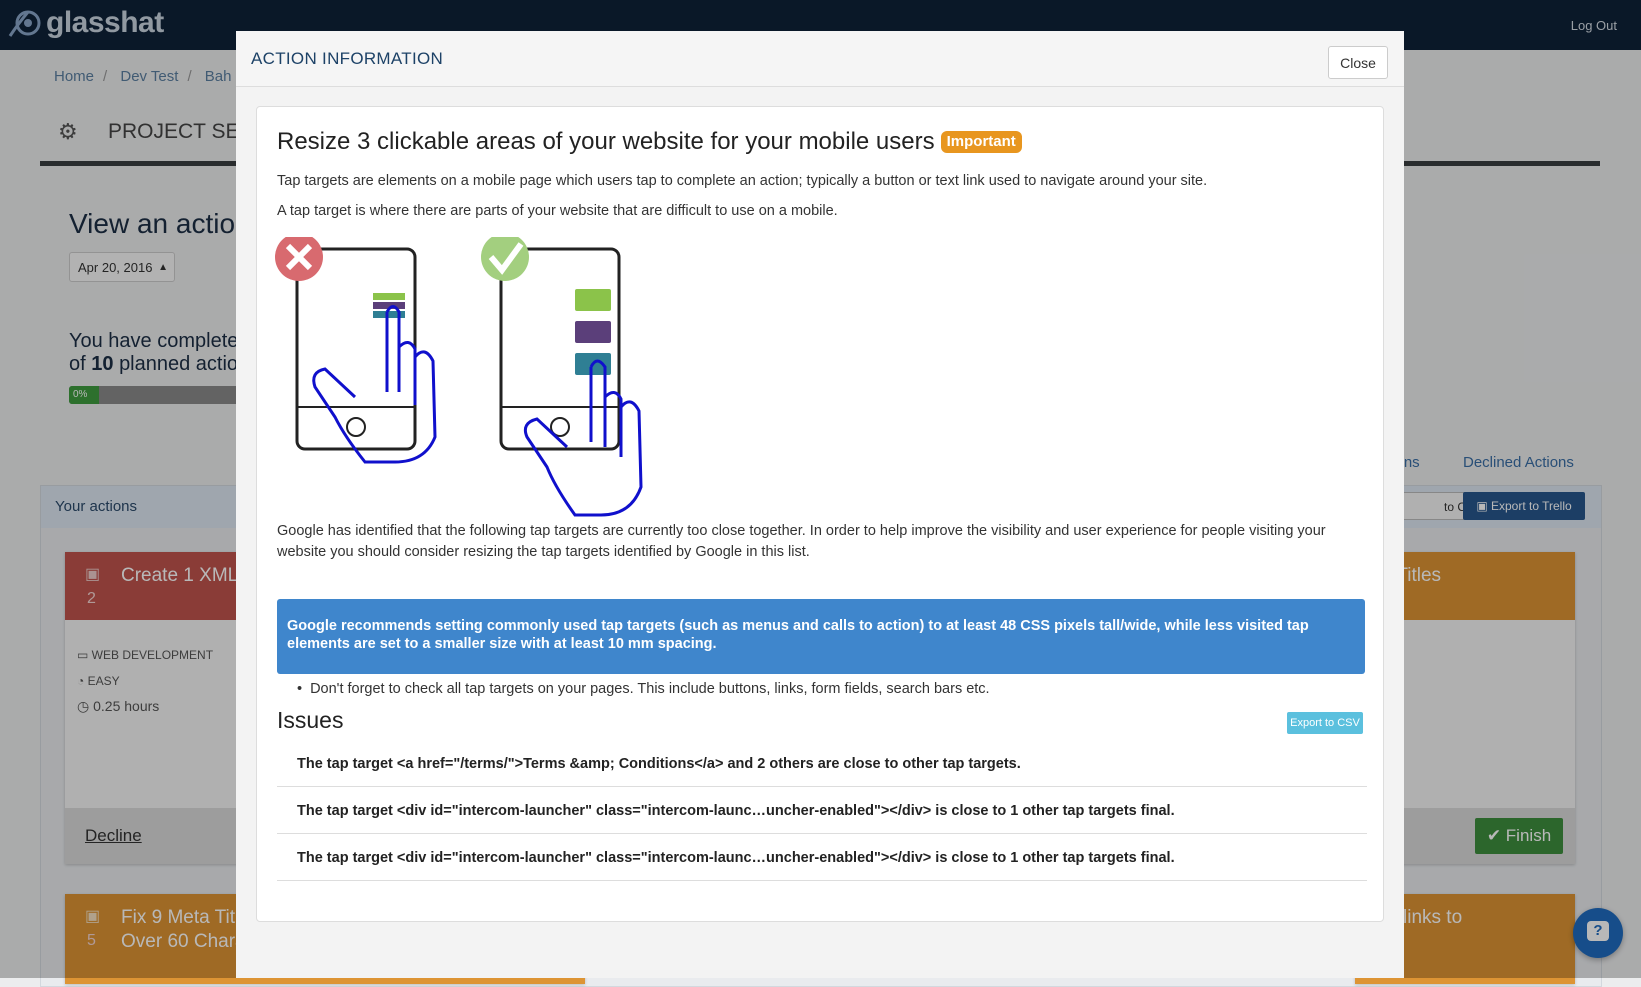 The image size is (1641, 987). What do you see at coordinates (820, 59) in the screenshot?
I see `modal-header: ACTION INFORMATION Close` at bounding box center [820, 59].